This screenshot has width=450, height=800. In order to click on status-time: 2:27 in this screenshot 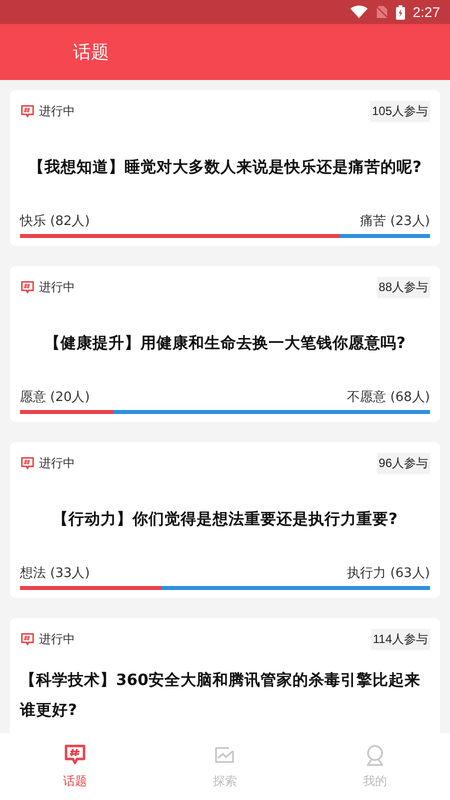, I will do `click(426, 12)`.